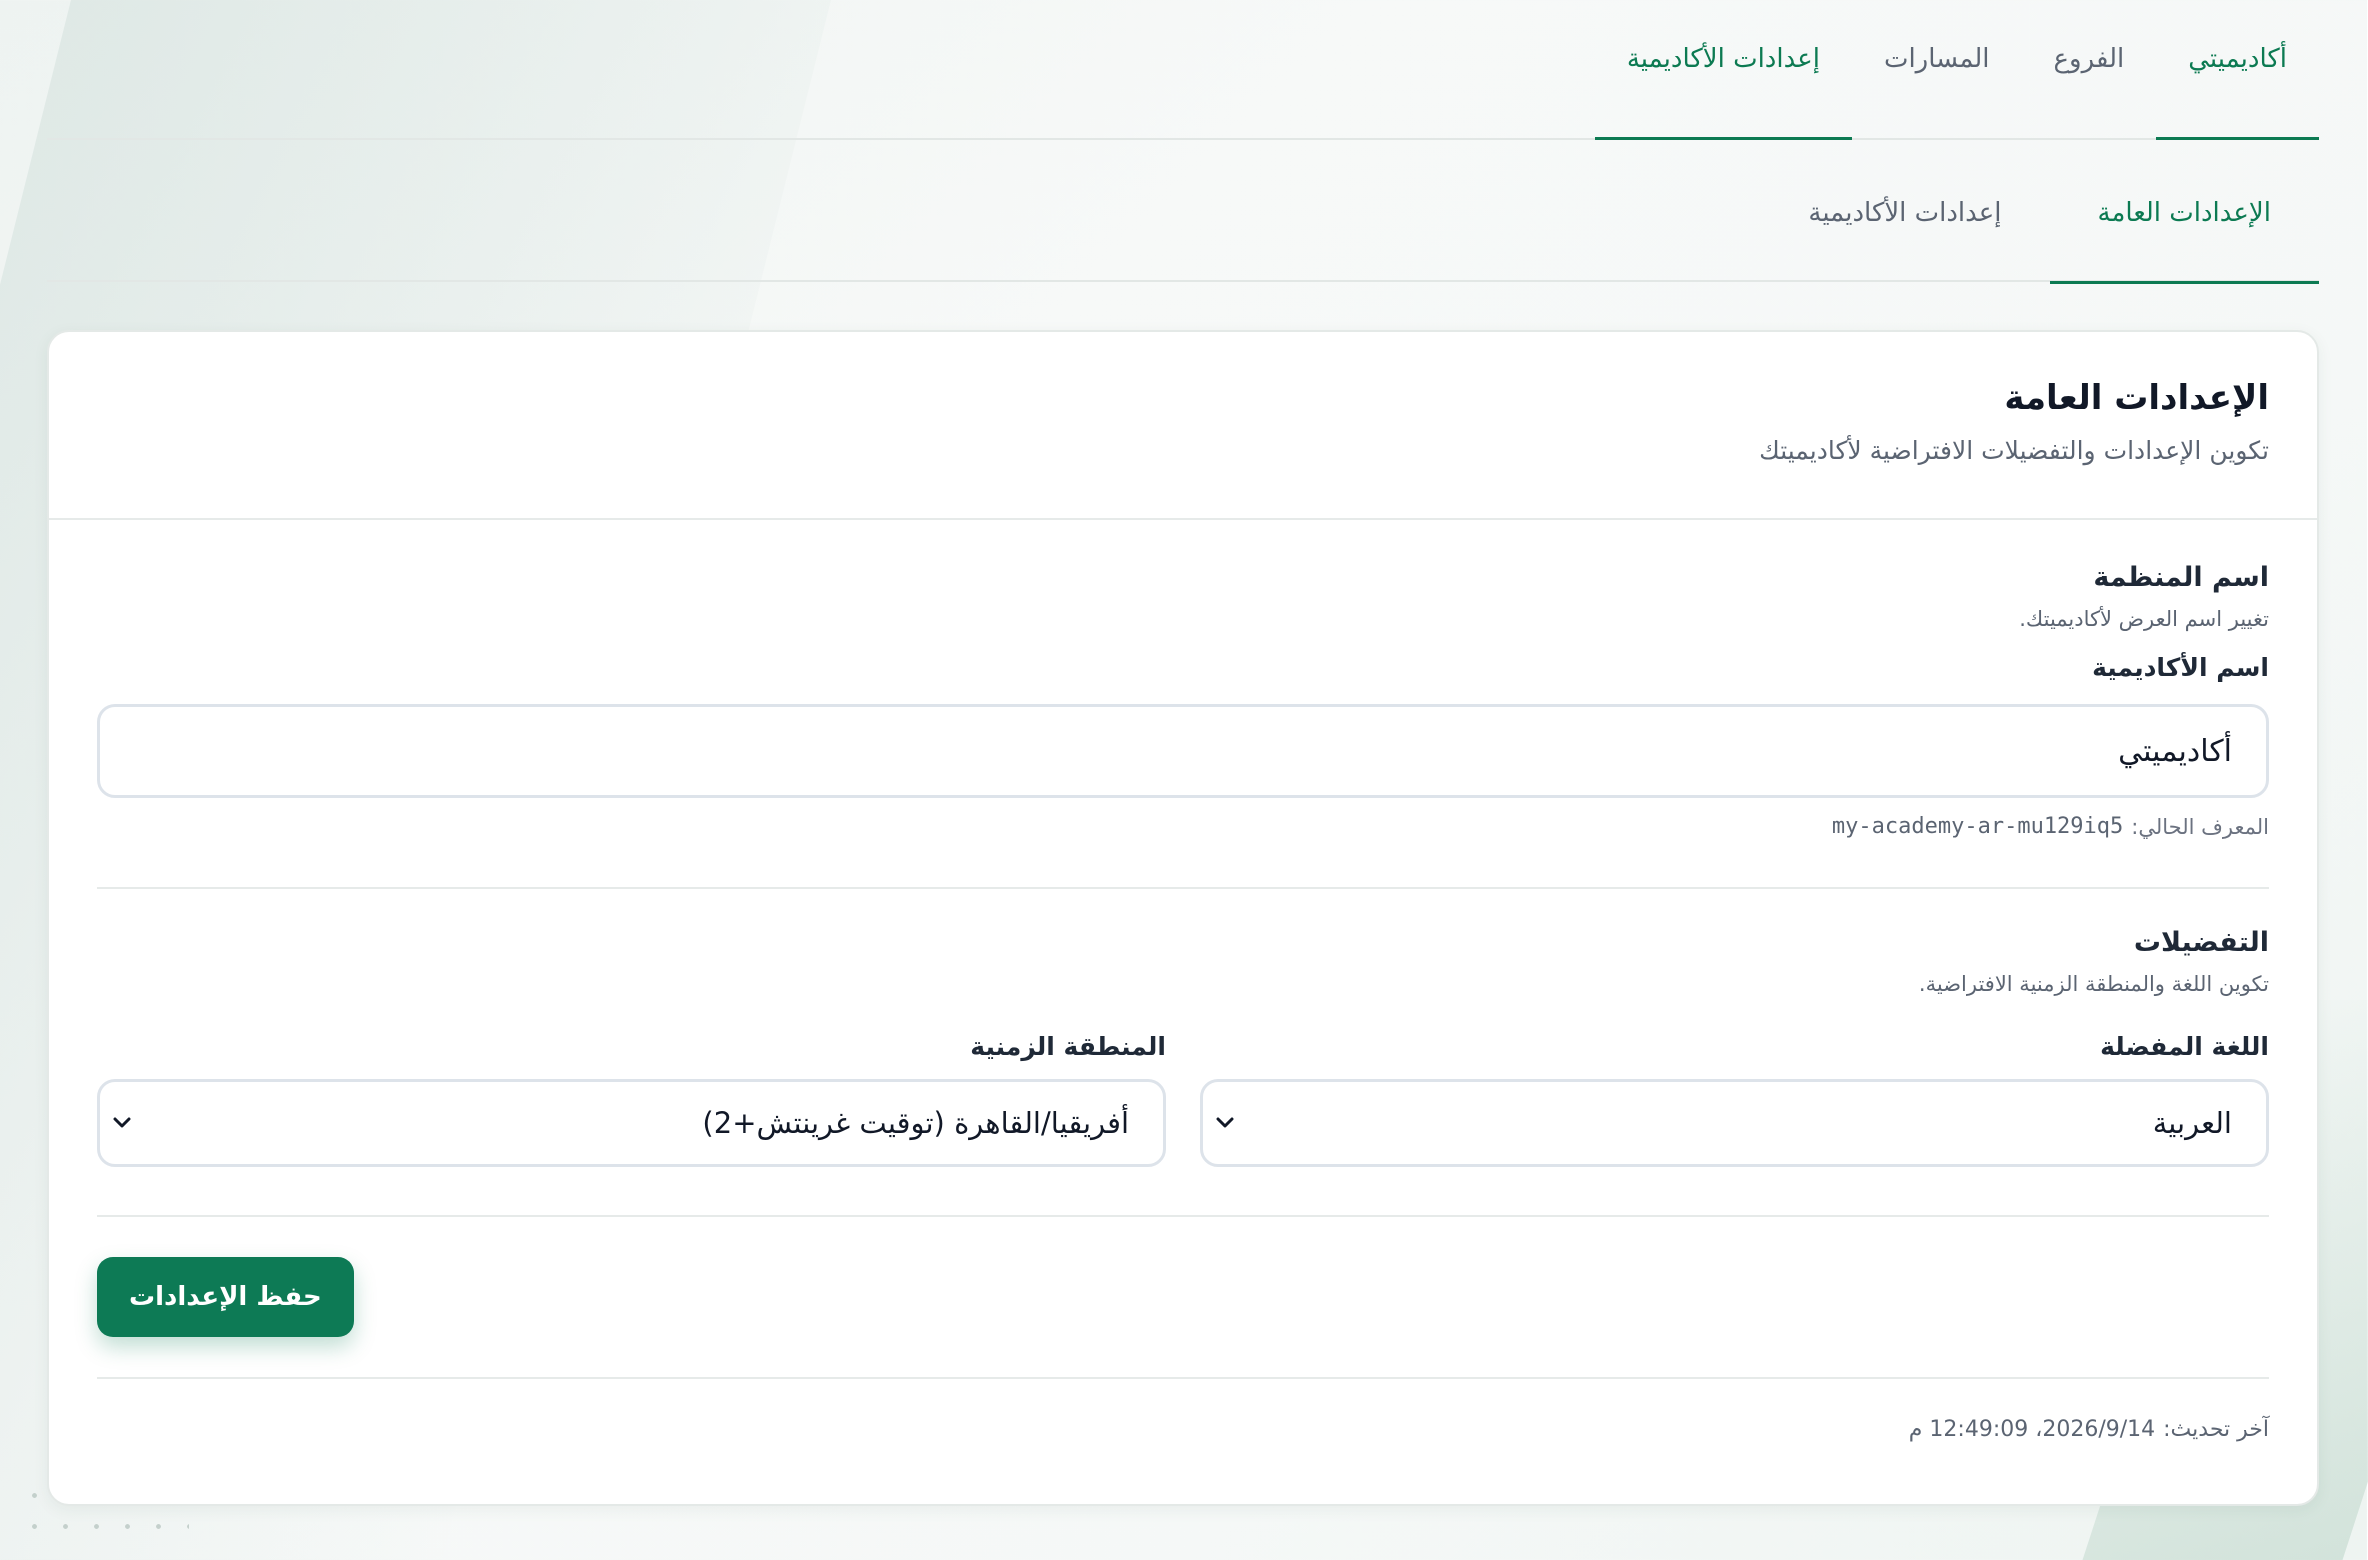  I want to click on language-field: اللغة المفضلة العربية, so click(1735, 1099).